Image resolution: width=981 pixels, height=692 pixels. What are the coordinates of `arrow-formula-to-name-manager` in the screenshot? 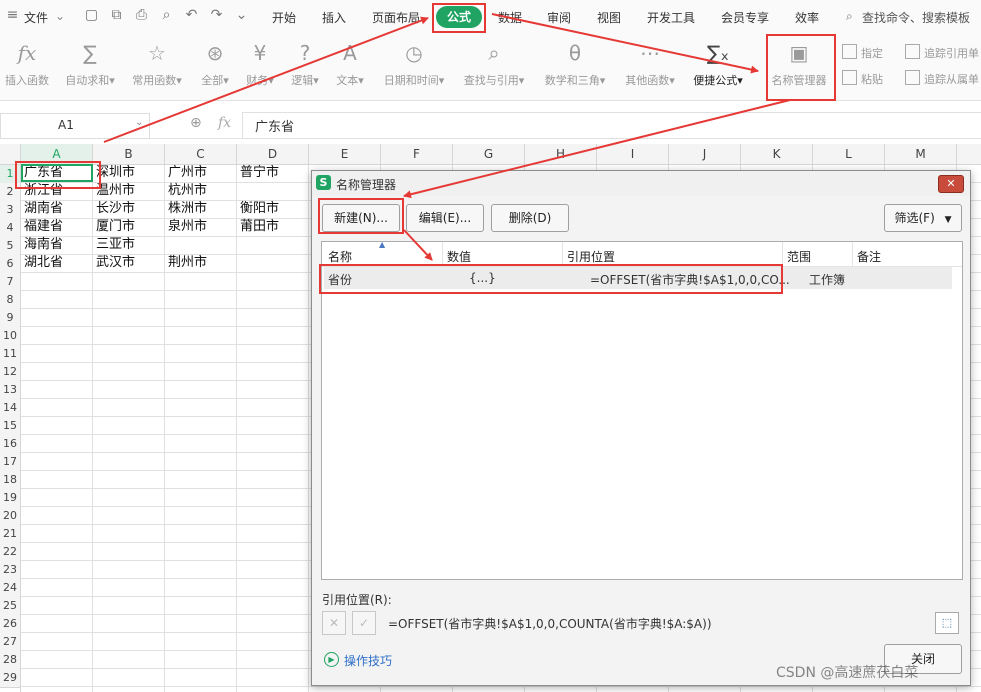 It's located at (625, 43).